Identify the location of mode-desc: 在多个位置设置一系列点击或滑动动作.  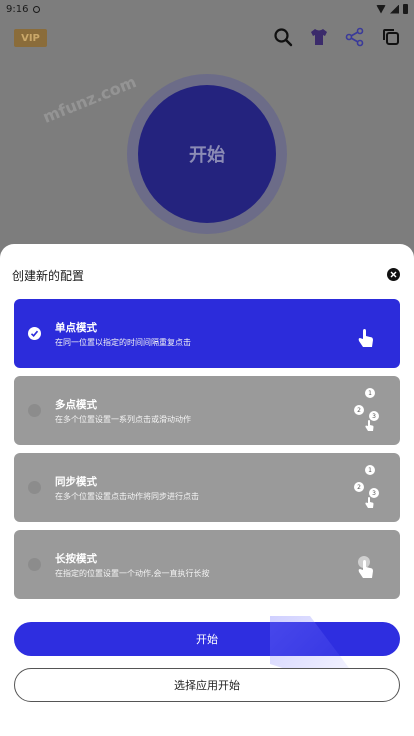
(123, 419).